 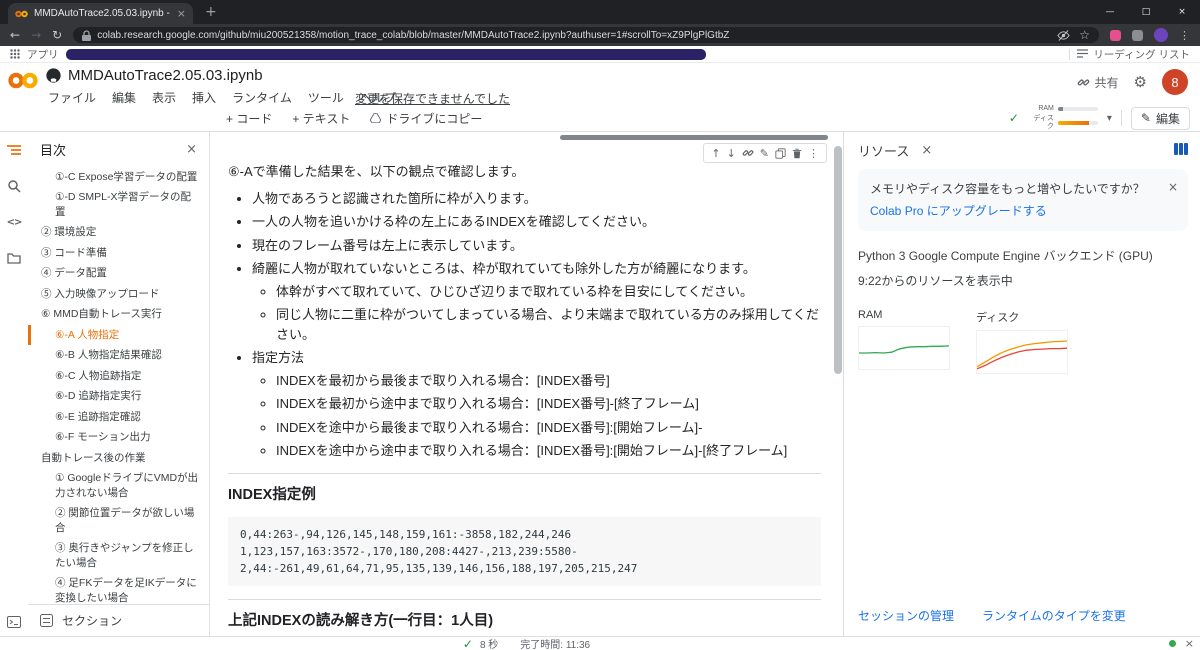 What do you see at coordinates (694, 137) in the screenshot?
I see `horizontal-scrollbar` at bounding box center [694, 137].